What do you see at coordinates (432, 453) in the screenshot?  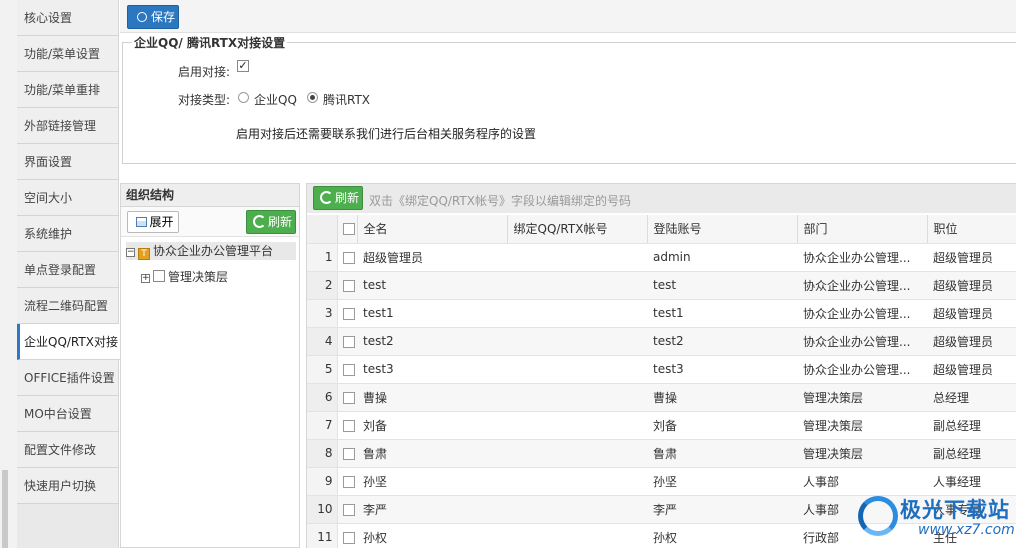 I see `cell-fullname: 鲁肃` at bounding box center [432, 453].